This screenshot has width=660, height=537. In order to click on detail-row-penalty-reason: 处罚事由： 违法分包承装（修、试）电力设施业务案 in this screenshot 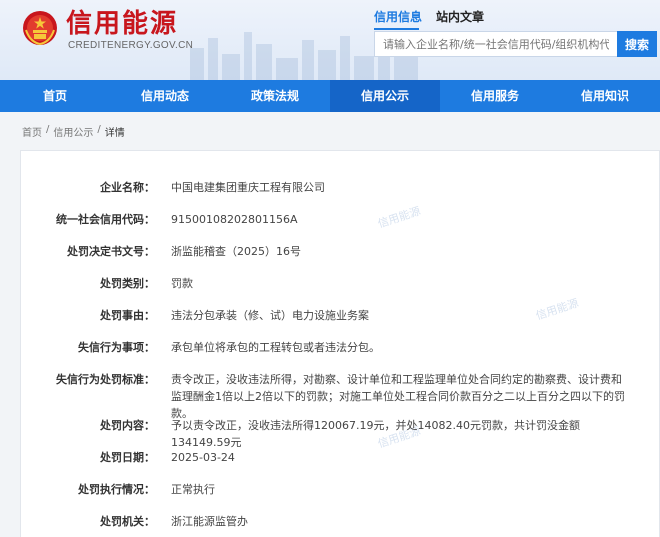, I will do `click(340, 315)`.